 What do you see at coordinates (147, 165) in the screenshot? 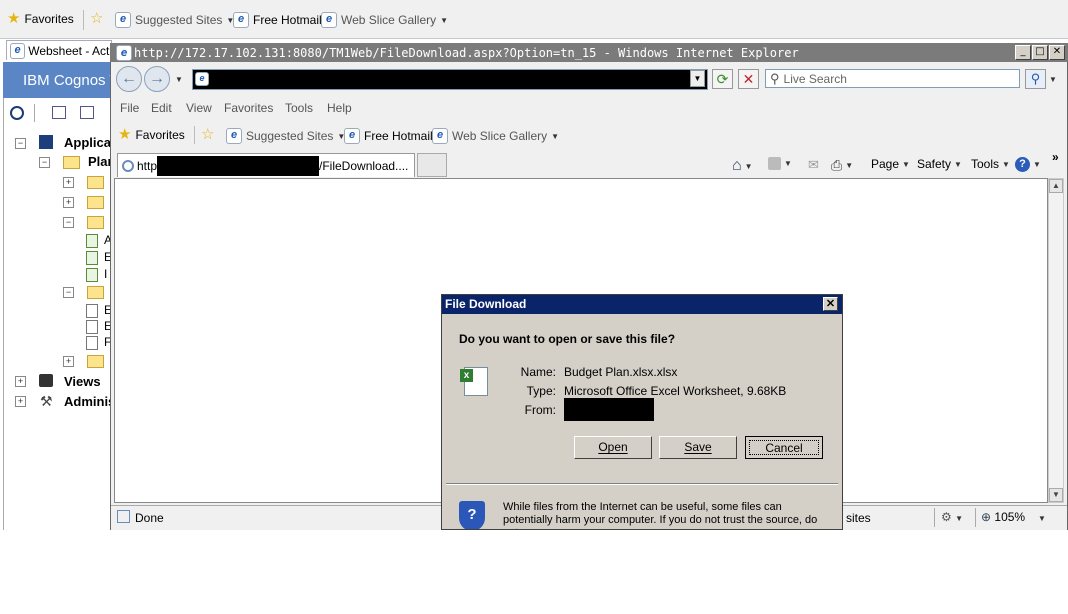
I see `tab-url-prefix: http` at bounding box center [147, 165].